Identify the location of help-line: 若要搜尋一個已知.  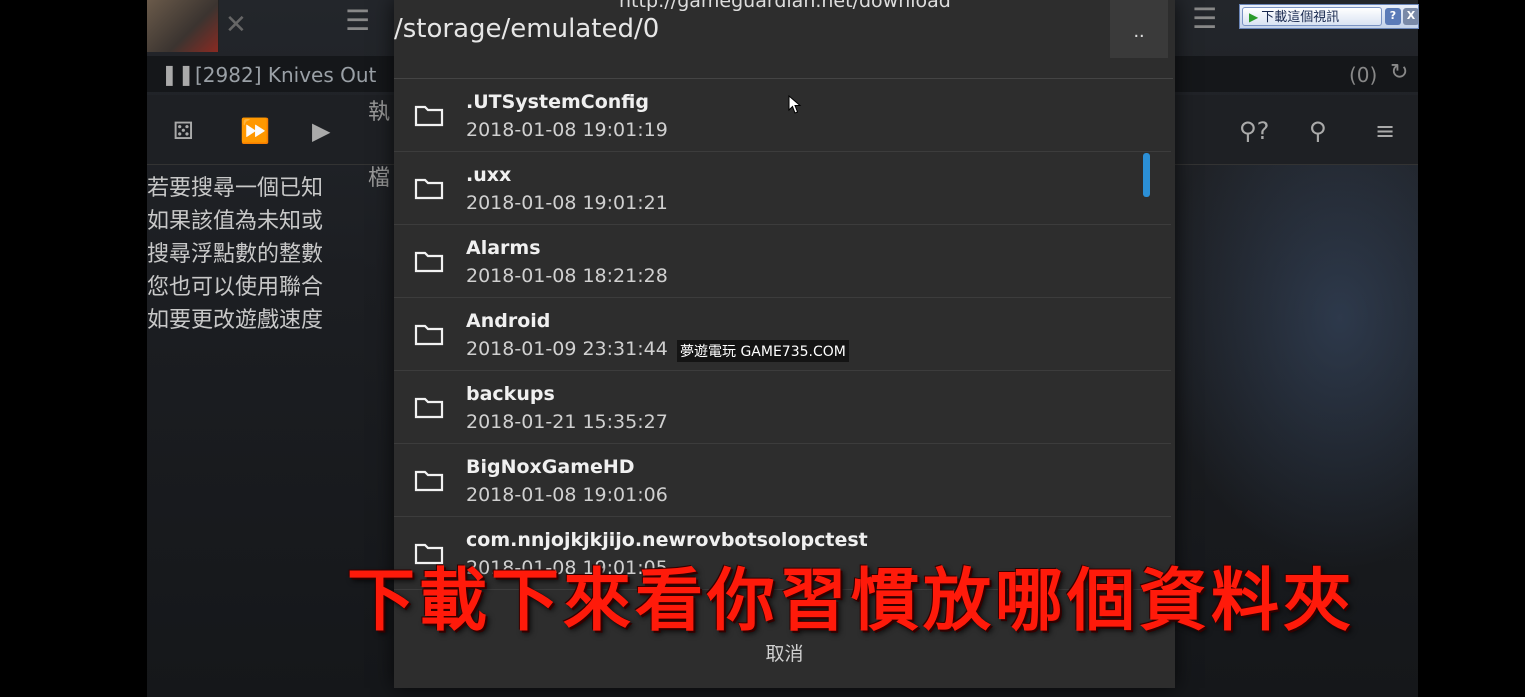
(235, 188).